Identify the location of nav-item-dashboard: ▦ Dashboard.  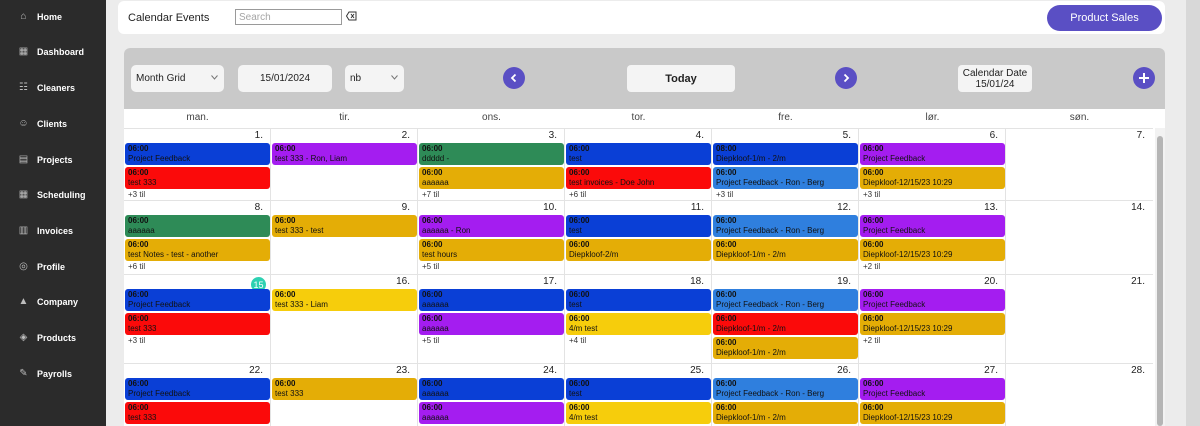
(53, 52).